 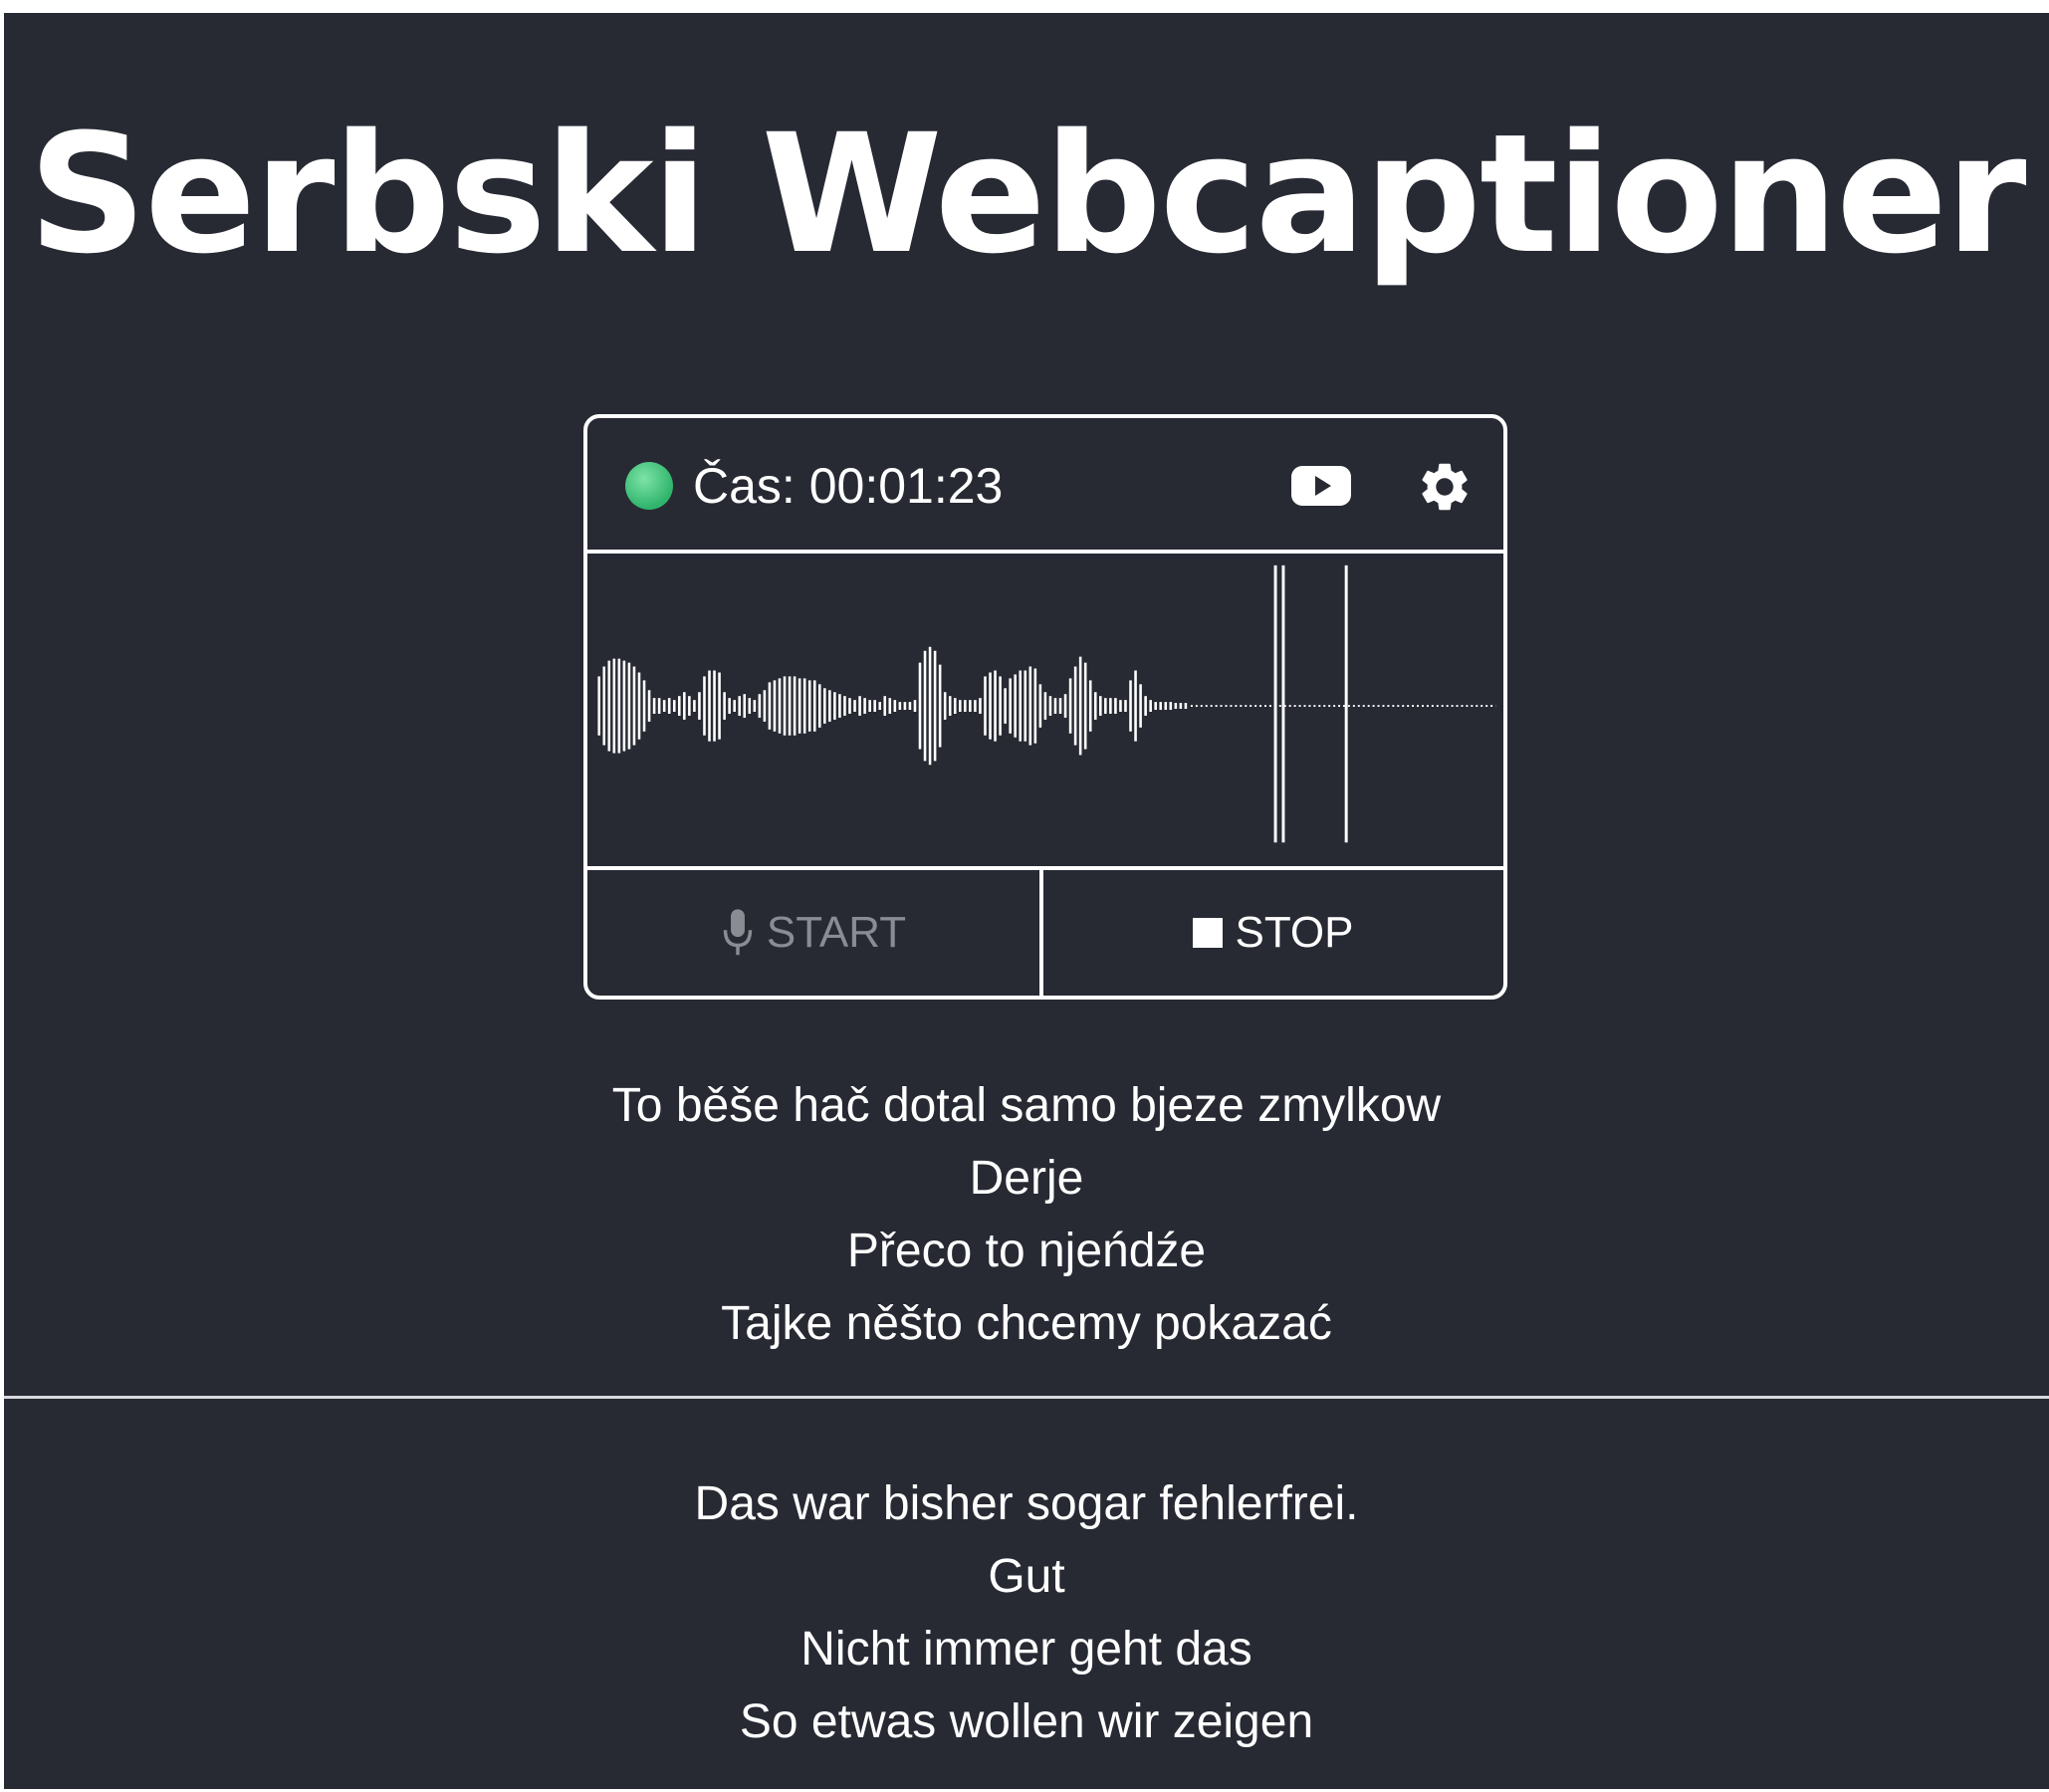 What do you see at coordinates (1026, 1324) in the screenshot?
I see `caption-line: Tajke něšto chcemy pokazać` at bounding box center [1026, 1324].